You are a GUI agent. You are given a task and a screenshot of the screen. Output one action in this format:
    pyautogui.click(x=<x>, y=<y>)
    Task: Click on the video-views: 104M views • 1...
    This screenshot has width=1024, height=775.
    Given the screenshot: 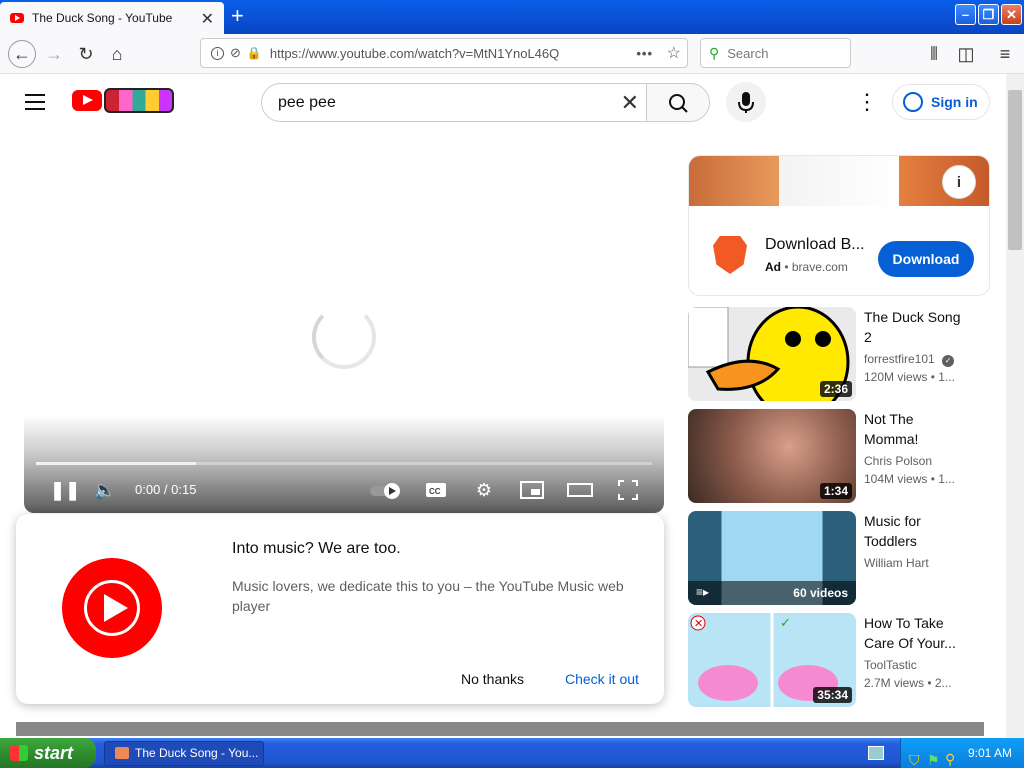 What is the action you would take?
    pyautogui.click(x=909, y=479)
    